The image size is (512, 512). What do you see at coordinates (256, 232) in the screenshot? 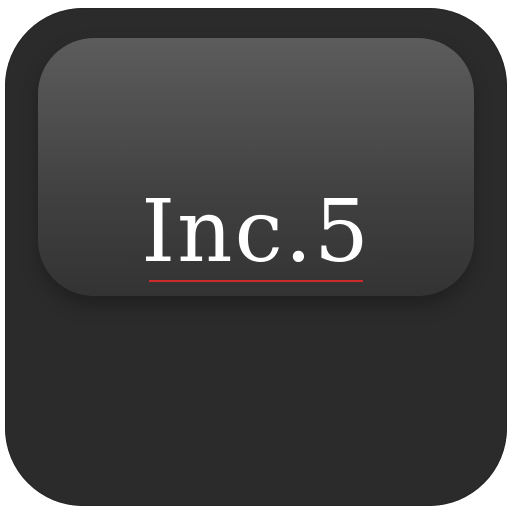
I see `app-icon-wordmark: Inc.5` at bounding box center [256, 232].